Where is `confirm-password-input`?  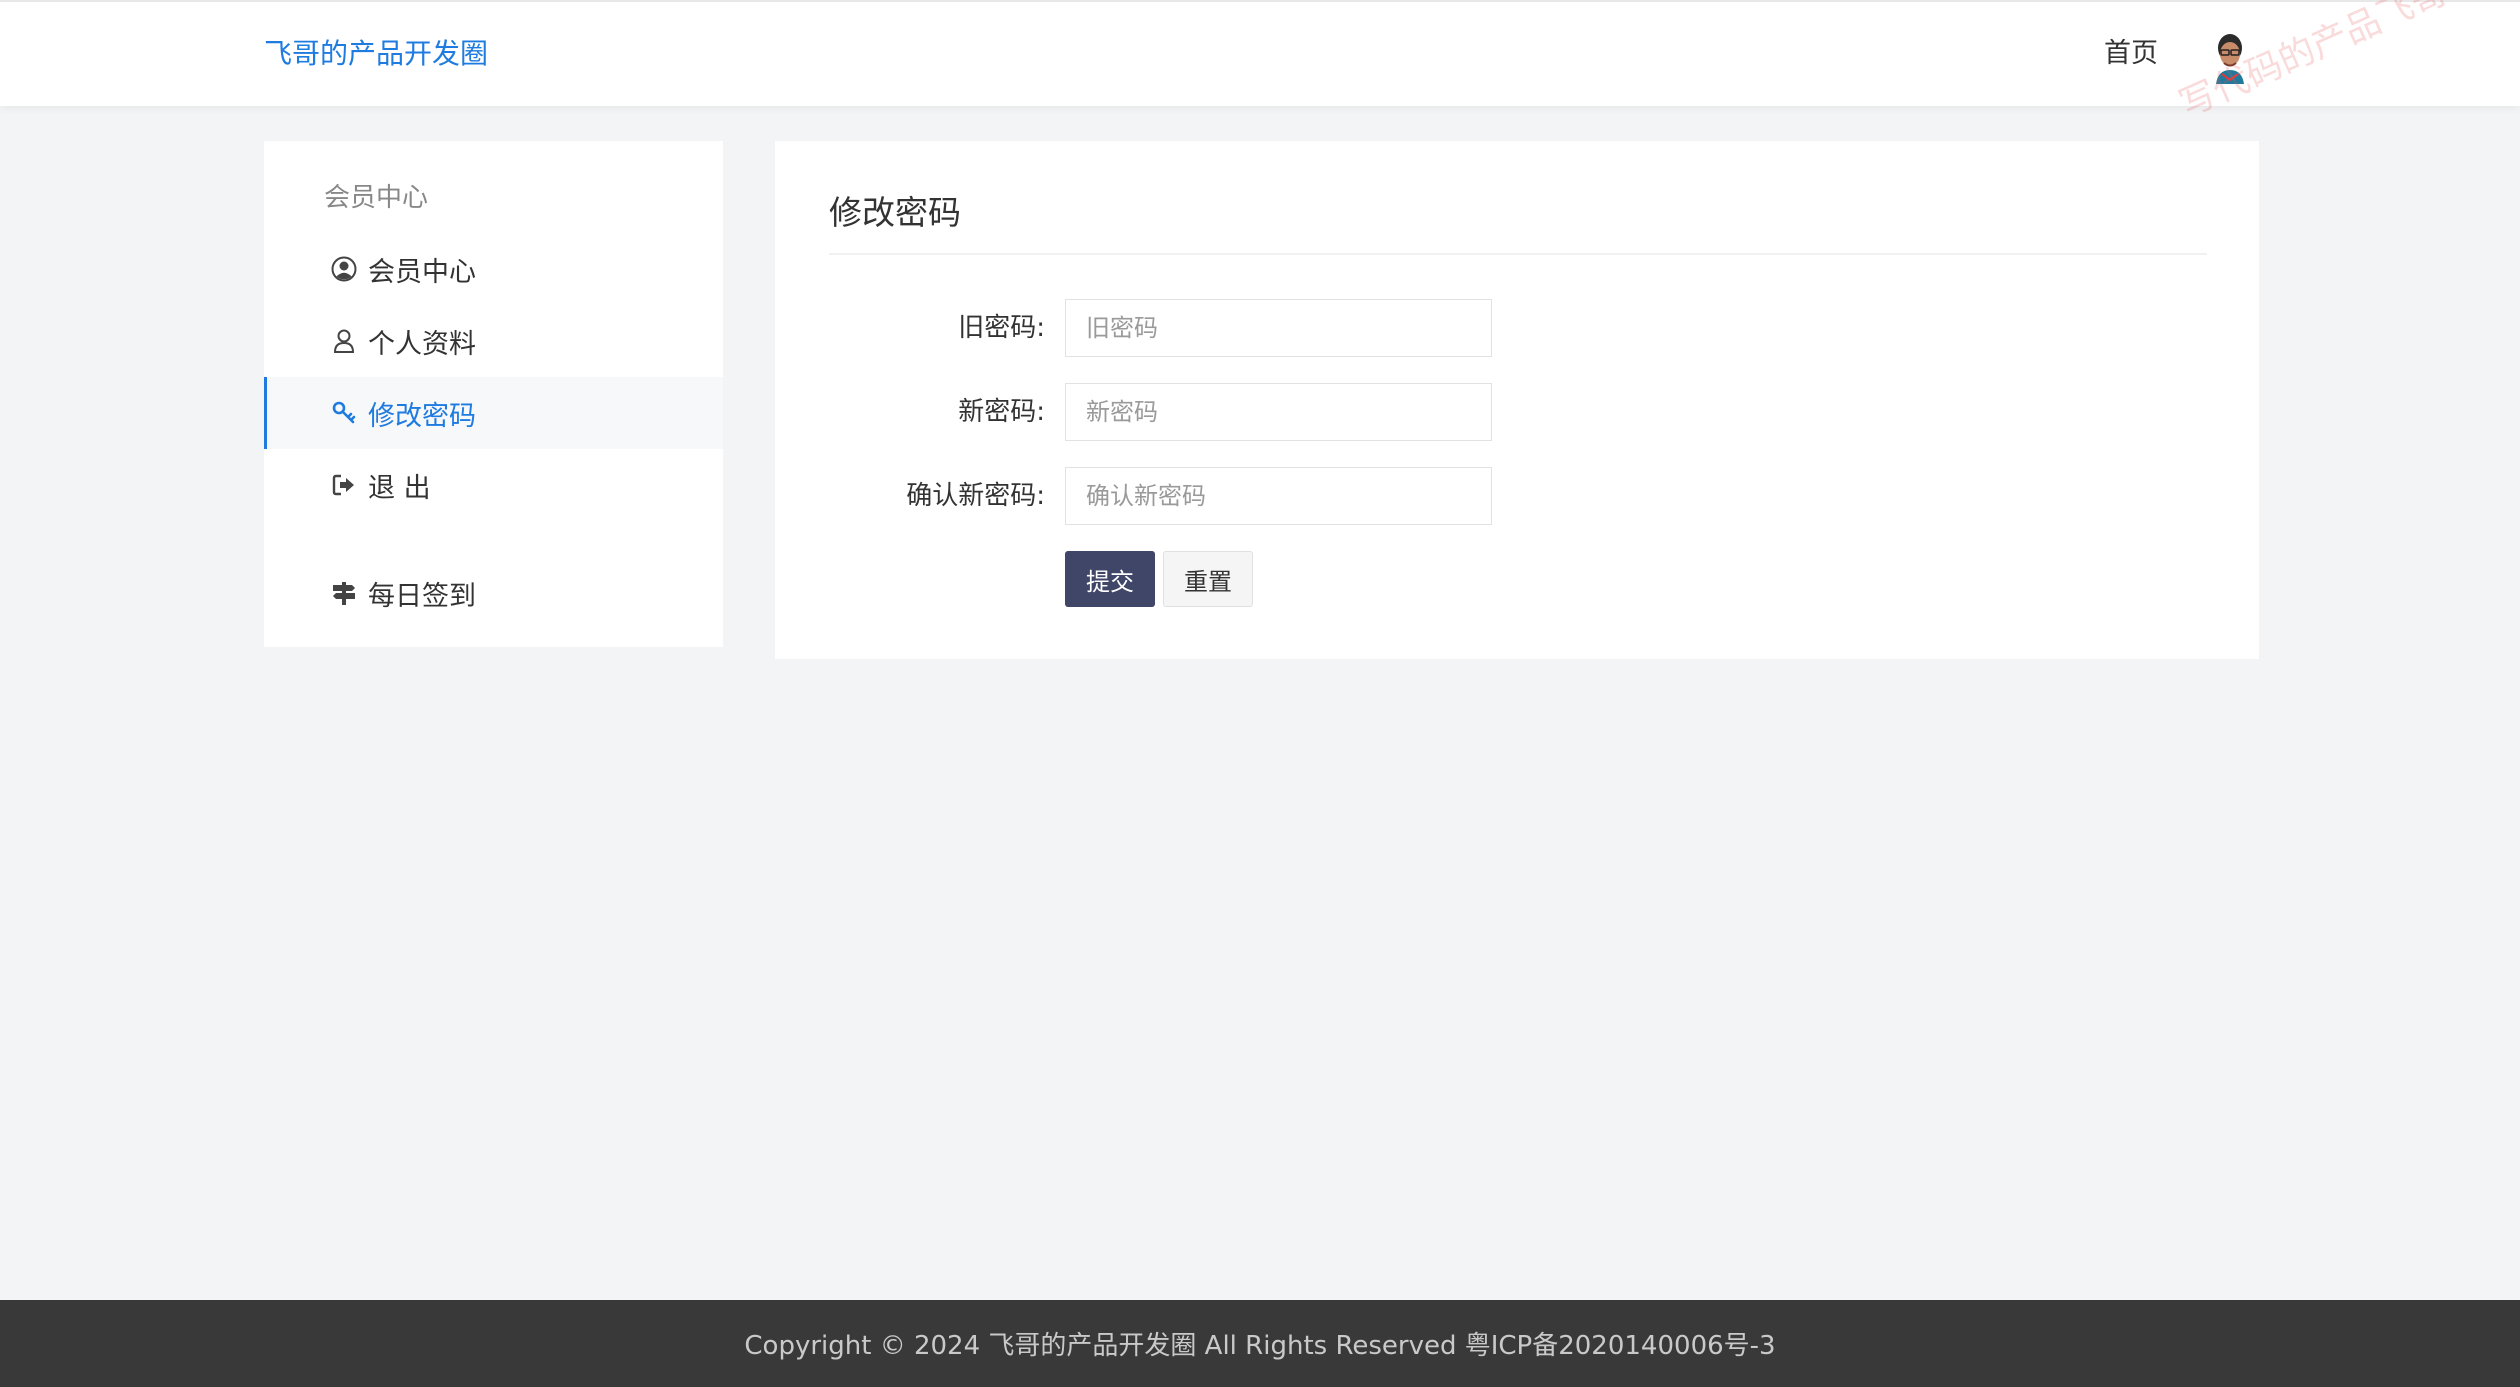 confirm-password-input is located at coordinates (1278, 496).